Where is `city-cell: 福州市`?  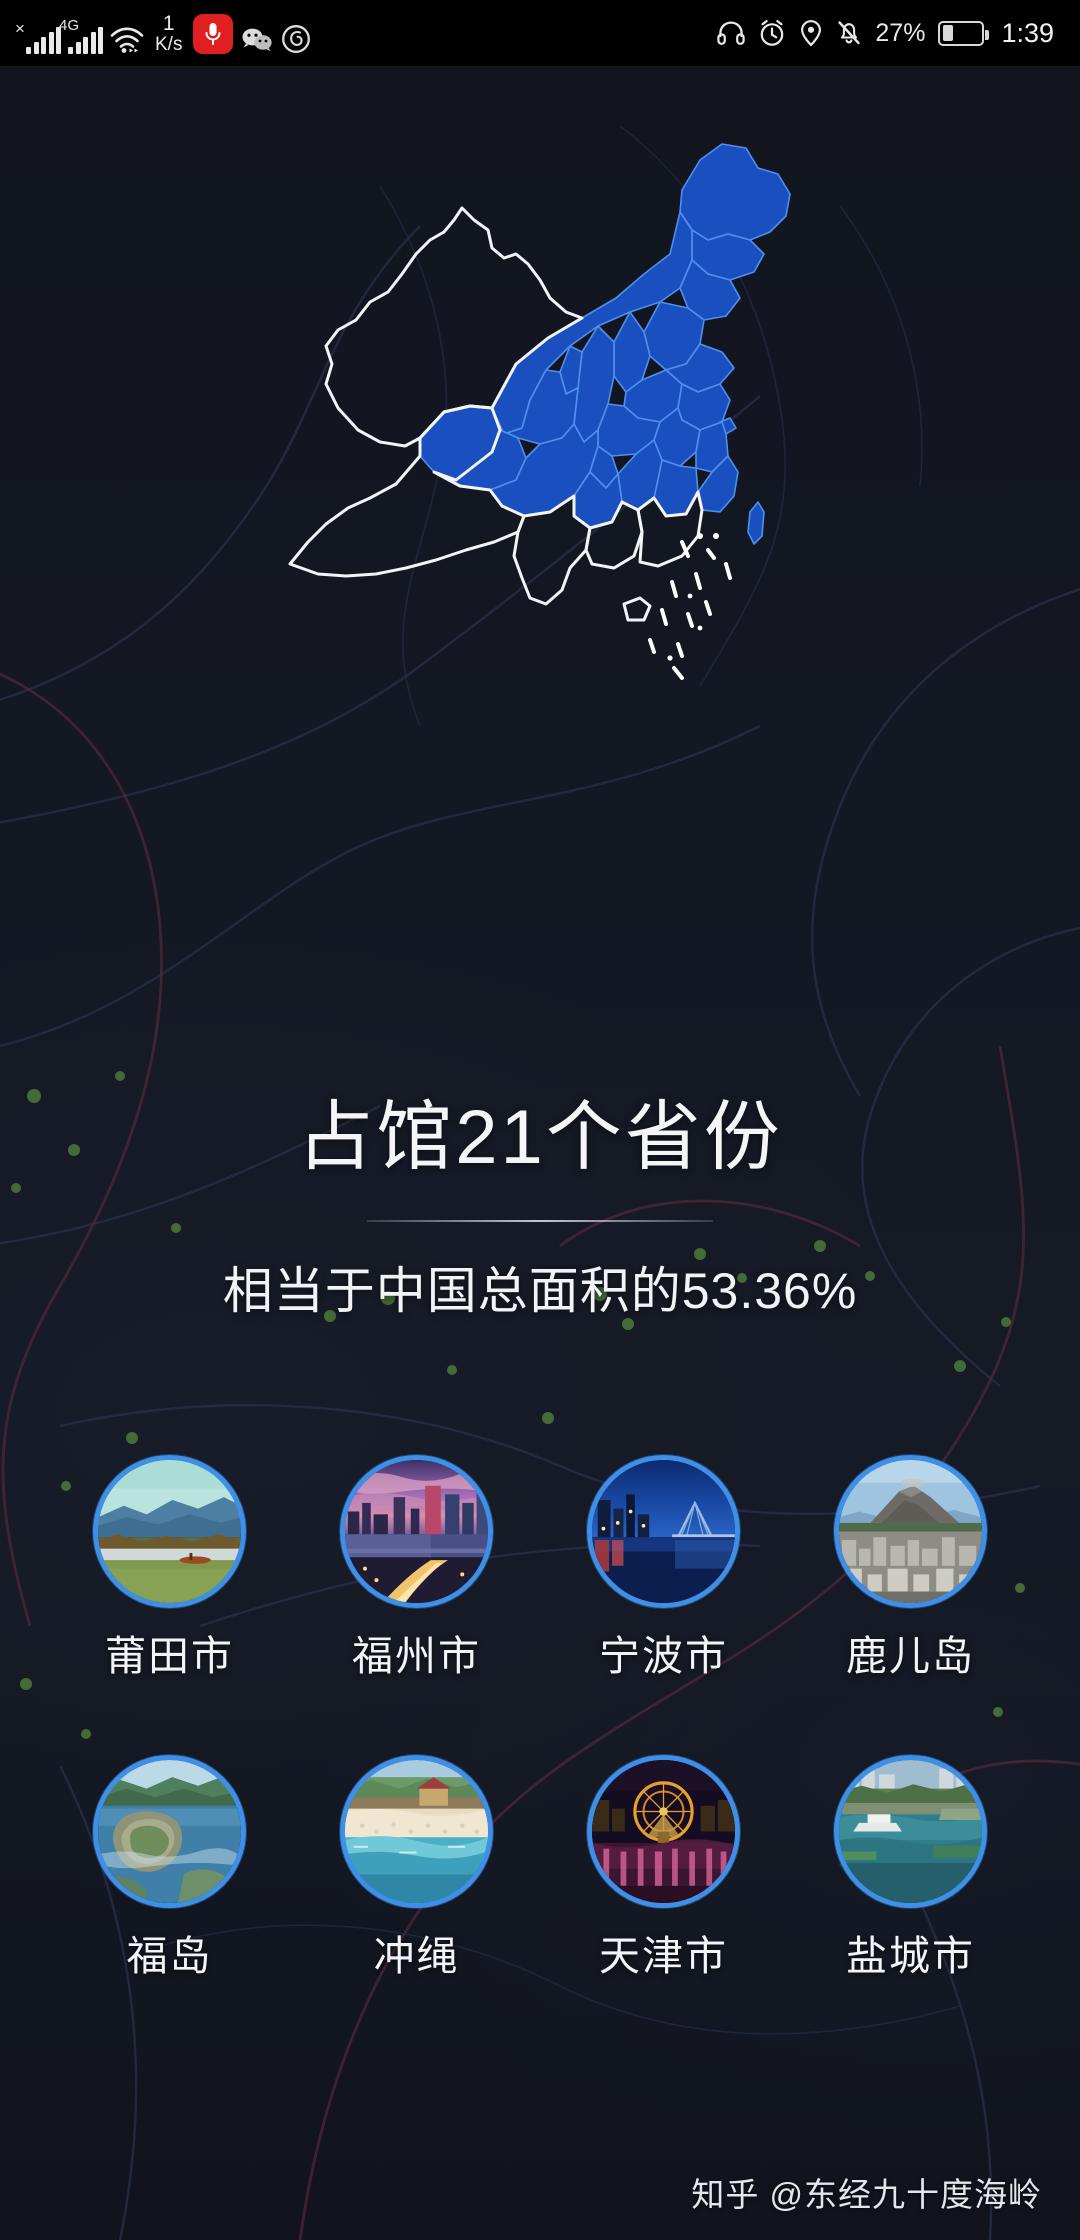
city-cell: 福州市 is located at coordinates (416, 1566).